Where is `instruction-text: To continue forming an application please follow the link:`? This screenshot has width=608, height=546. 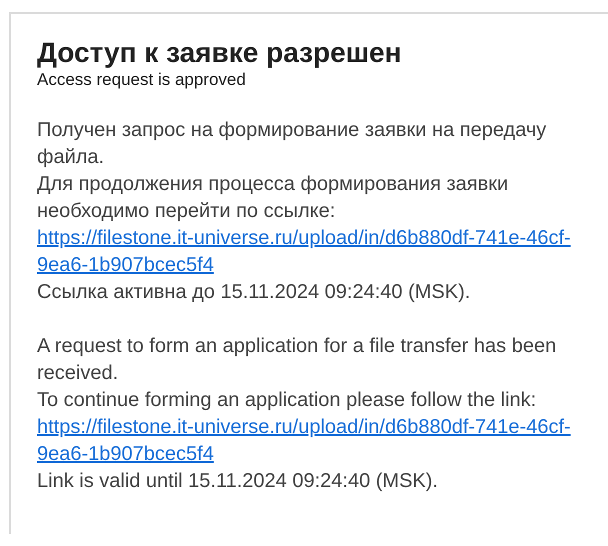
instruction-text: To continue forming an application please follow the link: is located at coordinates (287, 400).